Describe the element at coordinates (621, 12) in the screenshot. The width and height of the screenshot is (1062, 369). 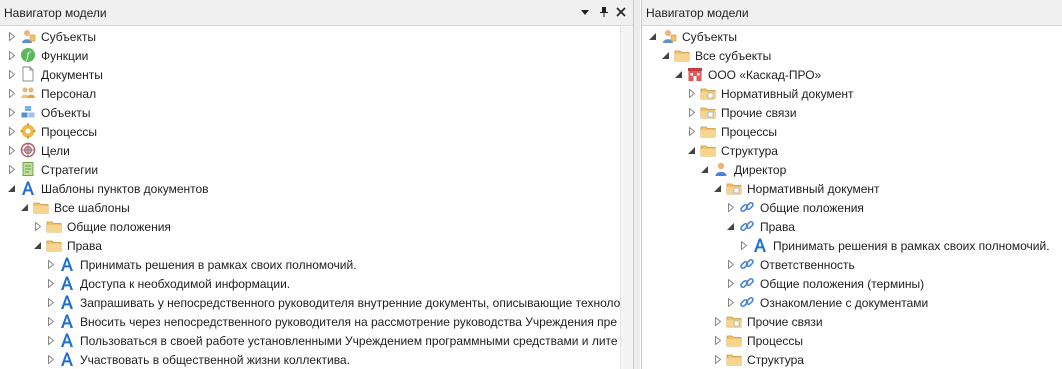
I see `close-icon` at that location.